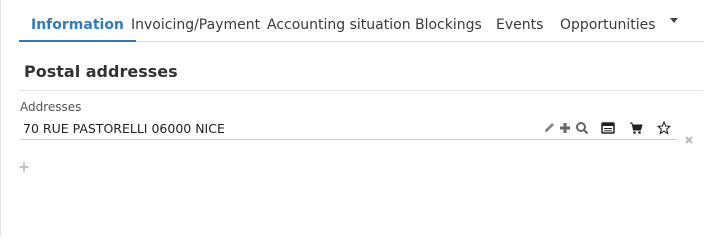 This screenshot has height=240, width=706. I want to click on tab-opportunities: Opportunities, so click(608, 21).